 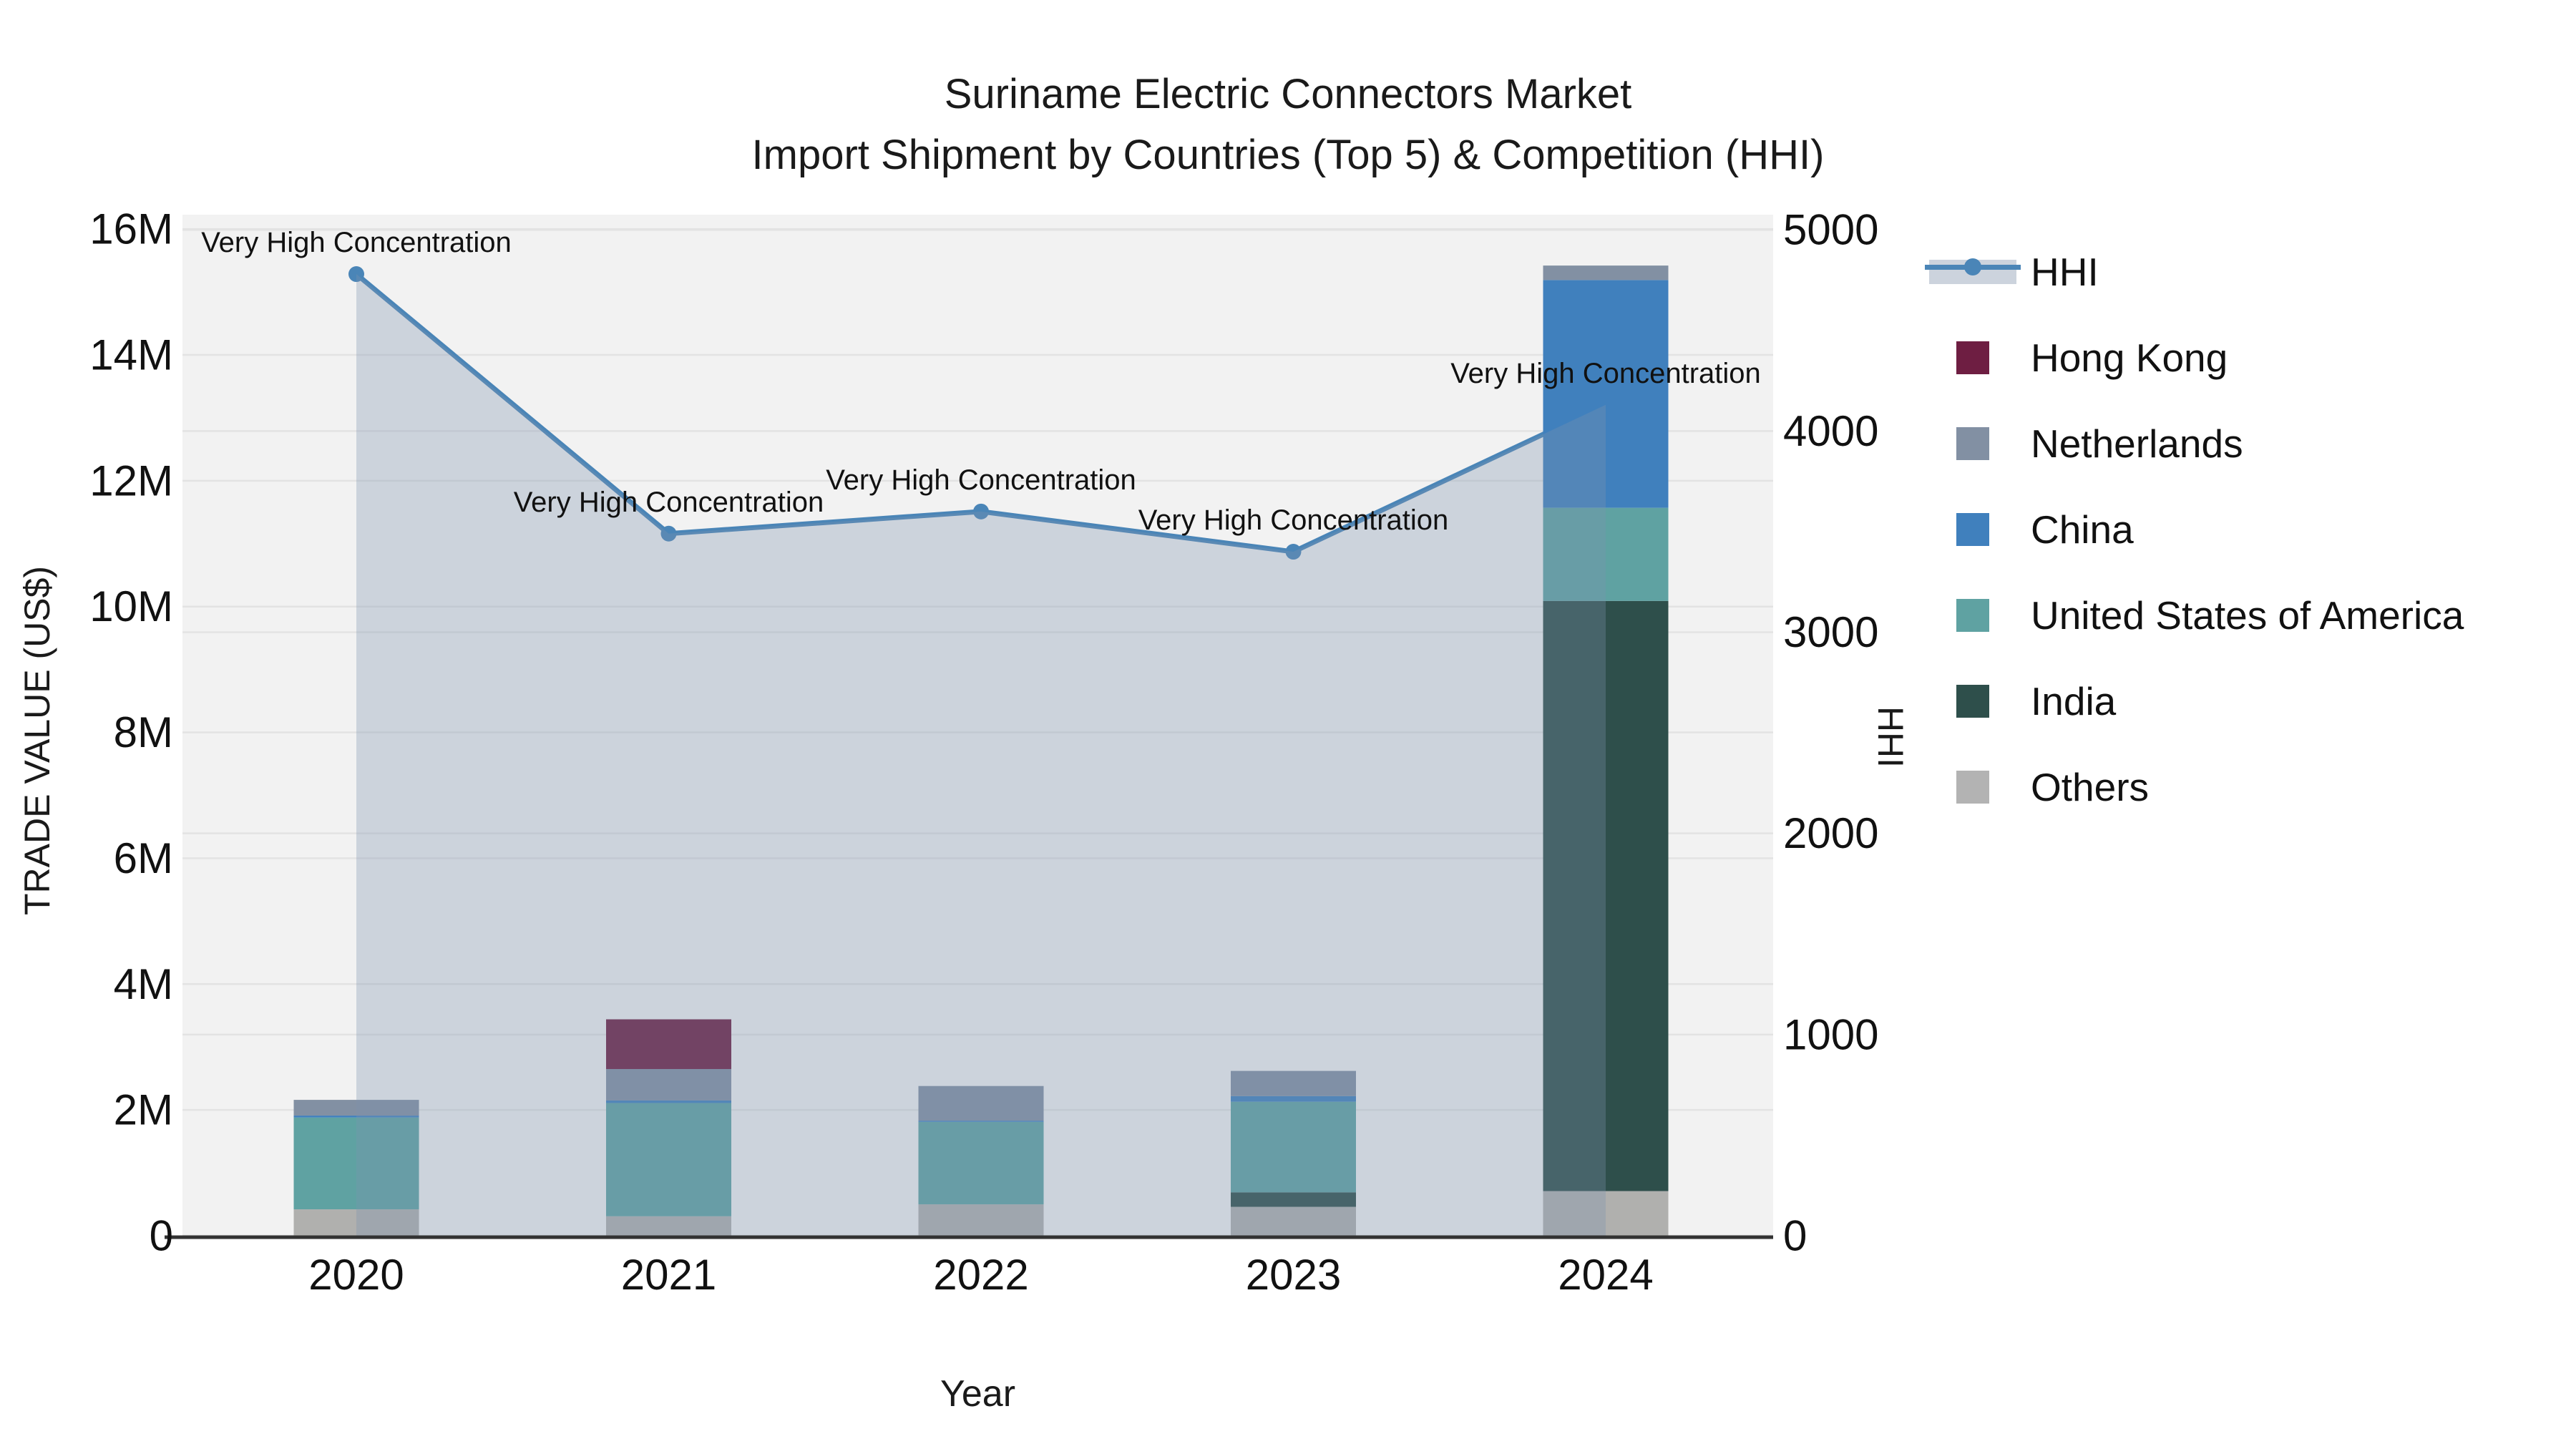 I want to click on hhi-area-swatch, so click(x=1973, y=271).